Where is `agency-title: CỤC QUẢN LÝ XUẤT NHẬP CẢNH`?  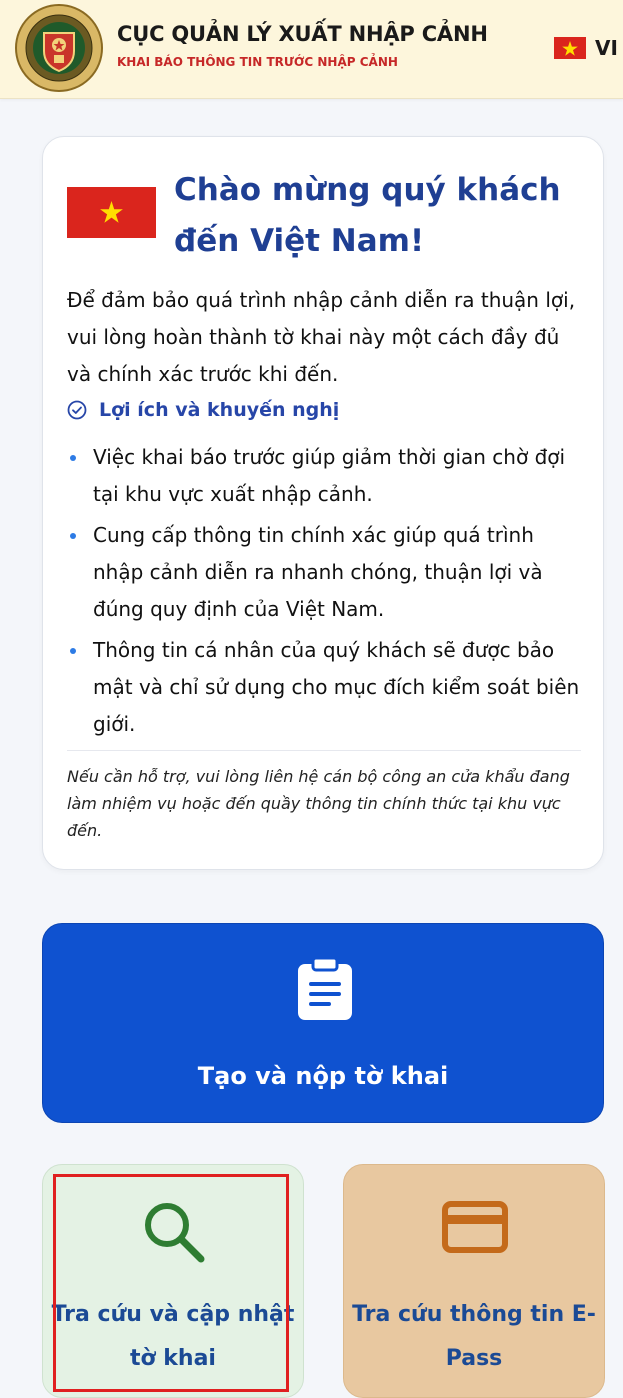
agency-title: CỤC QUẢN LÝ XUẤT NHẬP CẢNH is located at coordinates (302, 34).